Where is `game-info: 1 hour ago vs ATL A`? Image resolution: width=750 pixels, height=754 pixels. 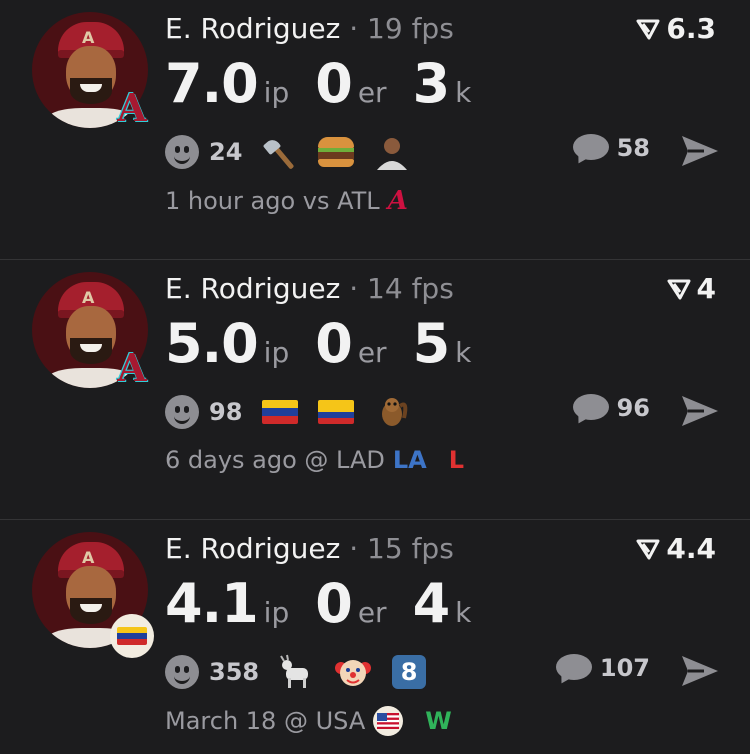 game-info: 1 hour ago vs ATL A is located at coordinates (286, 201).